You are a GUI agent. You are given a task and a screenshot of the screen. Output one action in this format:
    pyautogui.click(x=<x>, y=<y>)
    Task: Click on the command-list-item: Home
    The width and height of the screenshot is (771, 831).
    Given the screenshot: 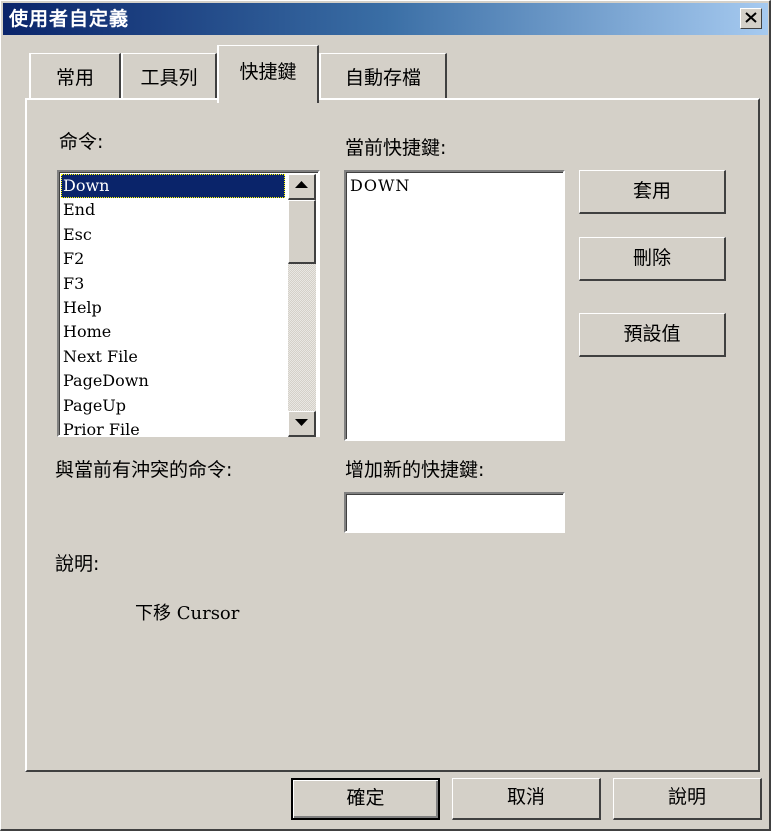 What is the action you would take?
    pyautogui.click(x=173, y=332)
    